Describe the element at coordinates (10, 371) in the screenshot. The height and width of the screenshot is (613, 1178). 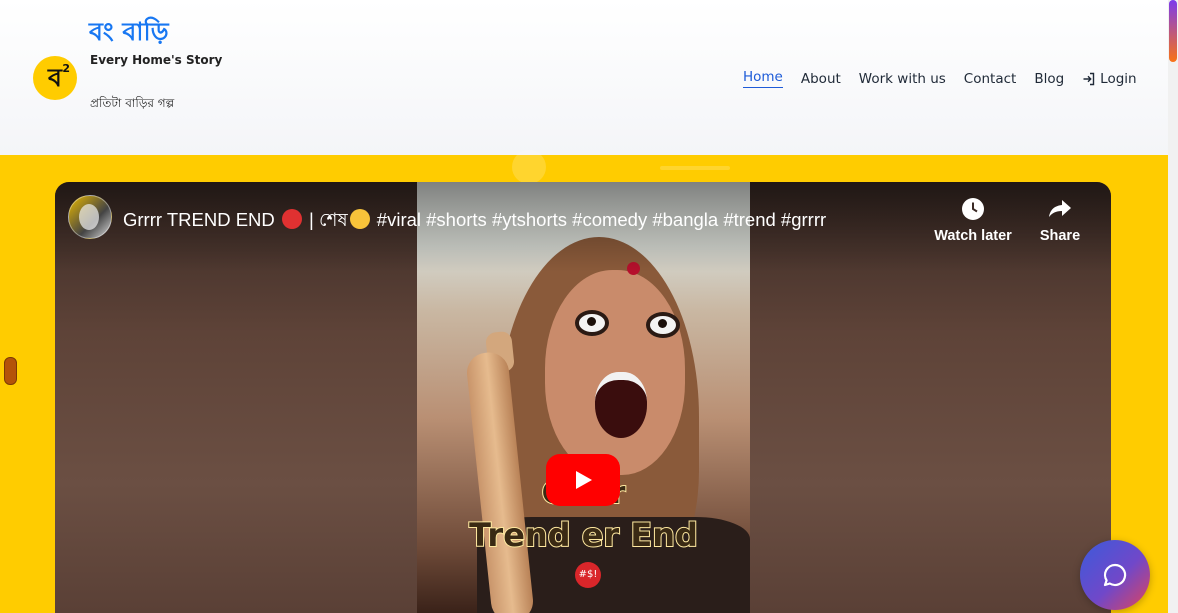
I see `side-drag-handle` at that location.